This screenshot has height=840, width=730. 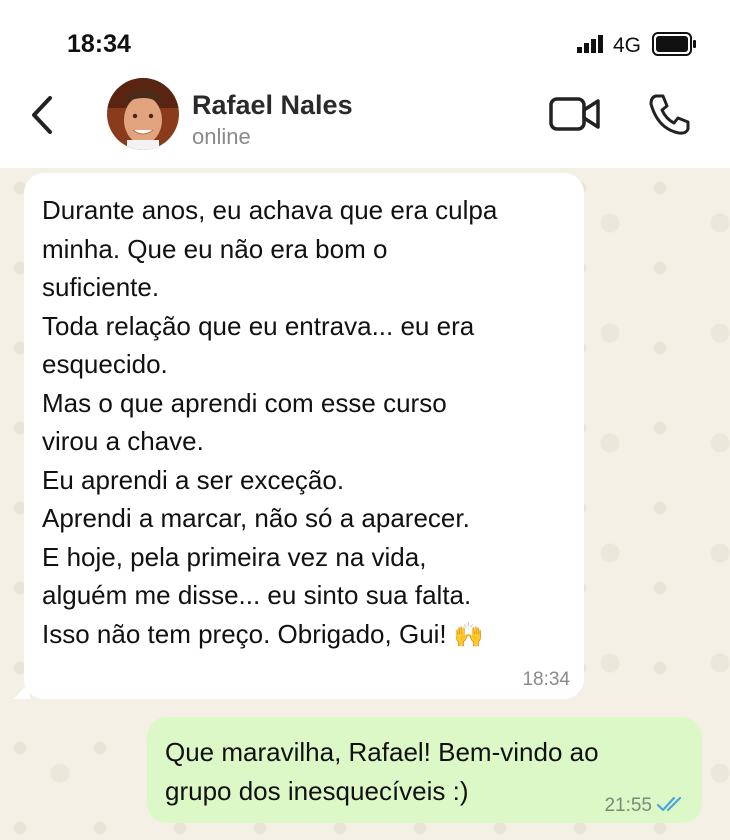 I want to click on message-time: 18:34, so click(x=546, y=679).